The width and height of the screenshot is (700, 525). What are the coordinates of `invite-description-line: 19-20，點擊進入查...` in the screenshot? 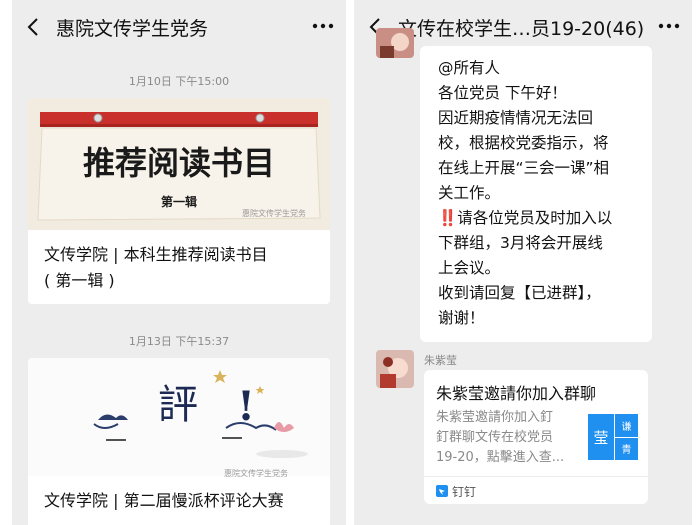 It's located at (500, 457).